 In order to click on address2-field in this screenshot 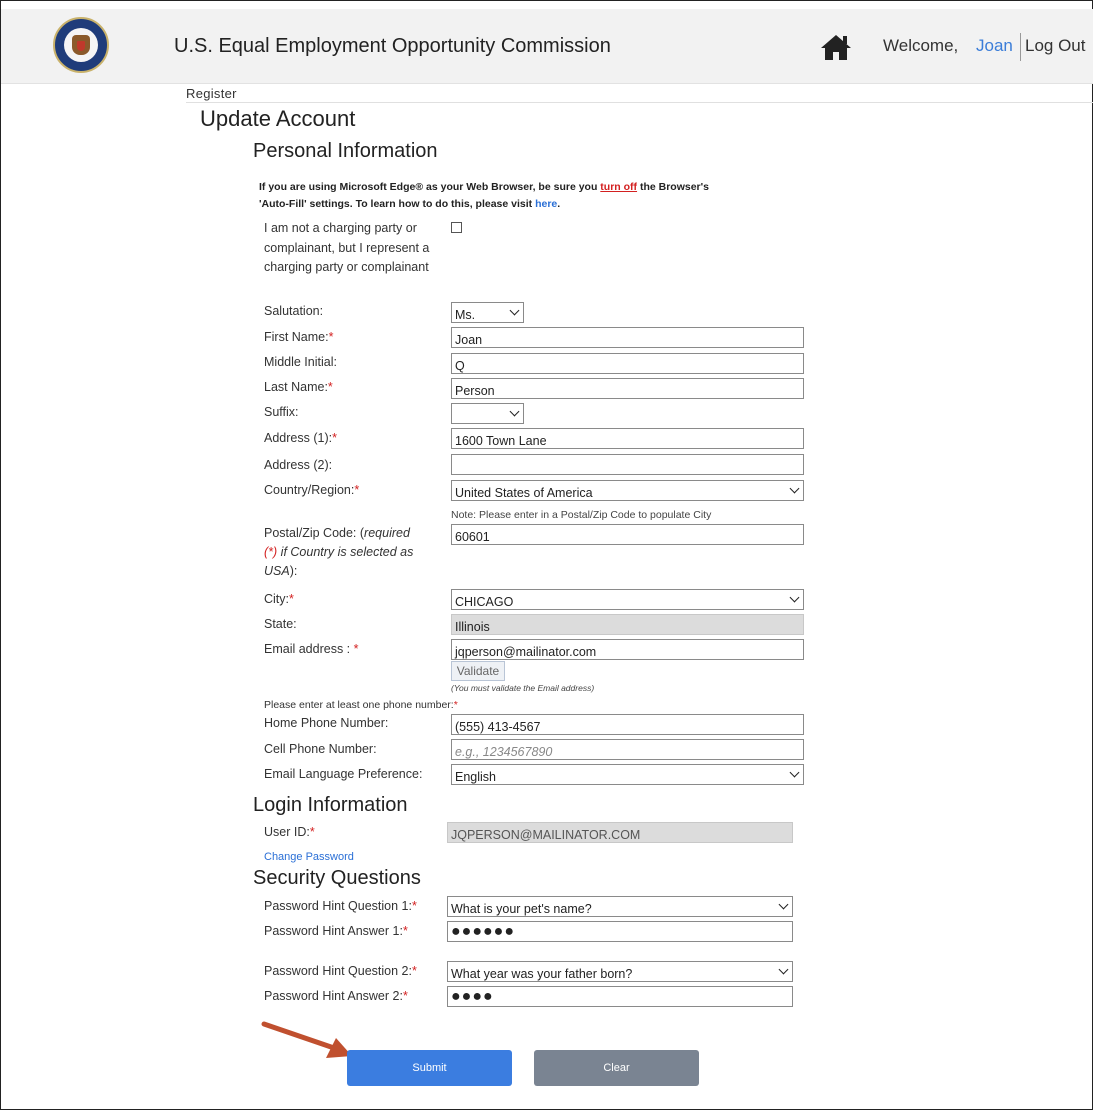, I will do `click(627, 464)`.